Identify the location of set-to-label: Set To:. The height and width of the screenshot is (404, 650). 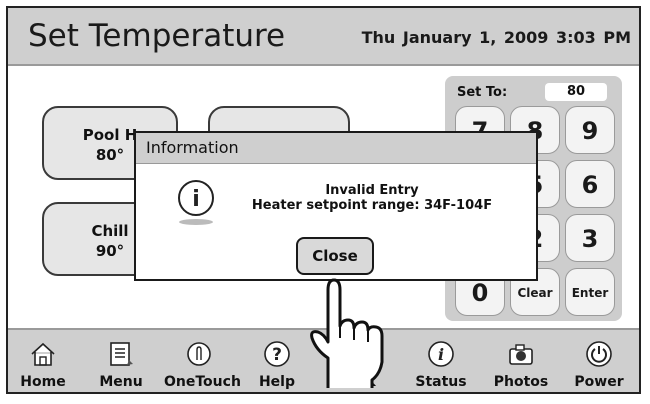
(482, 92).